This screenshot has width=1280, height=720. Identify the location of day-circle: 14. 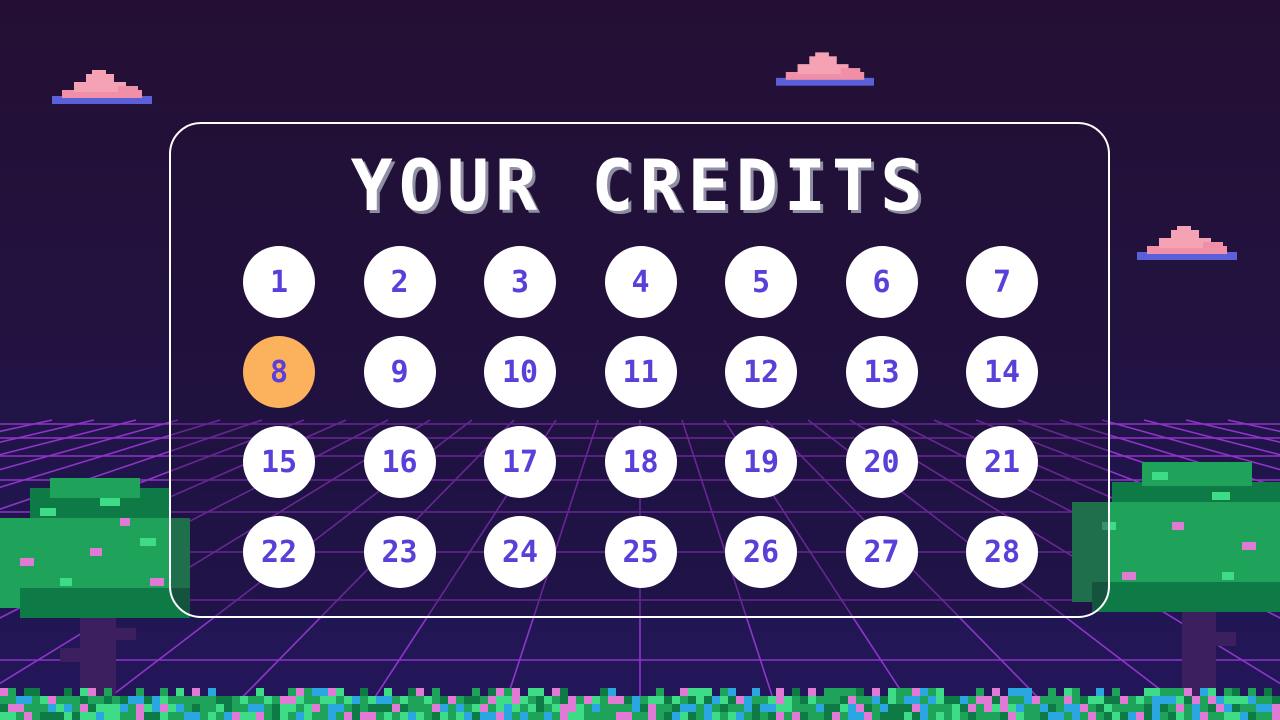
(1002, 372).